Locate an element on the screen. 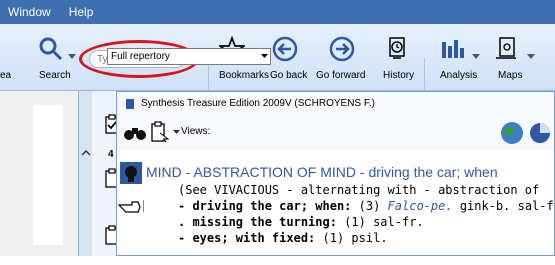  analysis-label: Analysis is located at coordinates (459, 75).